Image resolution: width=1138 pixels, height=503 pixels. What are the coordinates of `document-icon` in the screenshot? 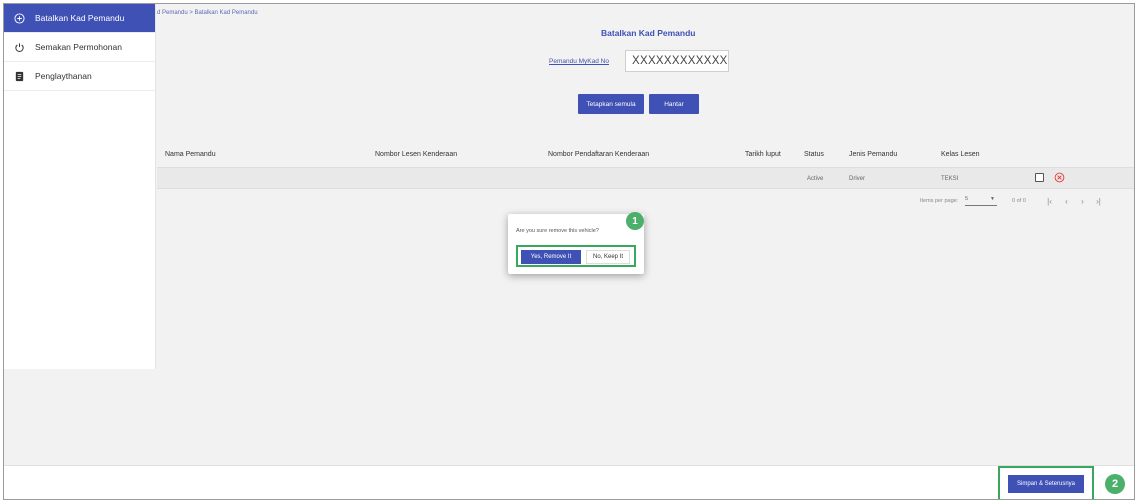 It's located at (19, 76).